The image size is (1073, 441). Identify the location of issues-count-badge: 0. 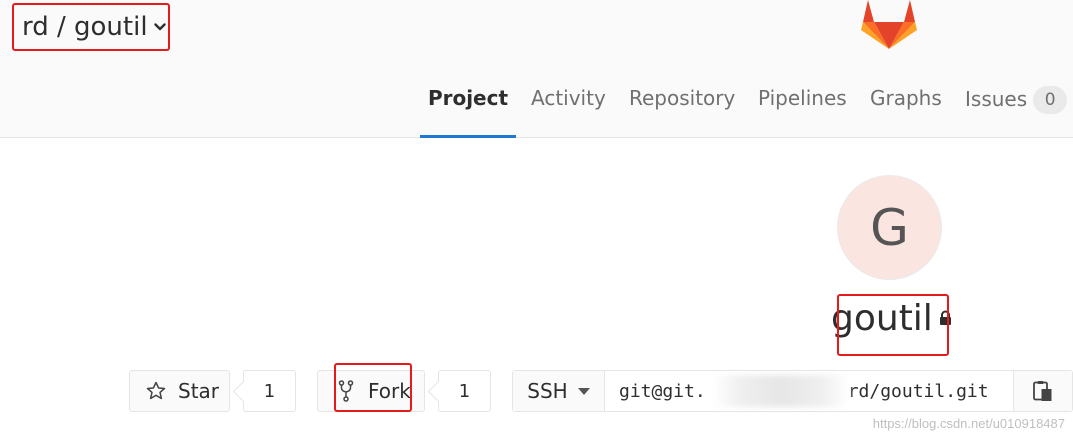
(1050, 100).